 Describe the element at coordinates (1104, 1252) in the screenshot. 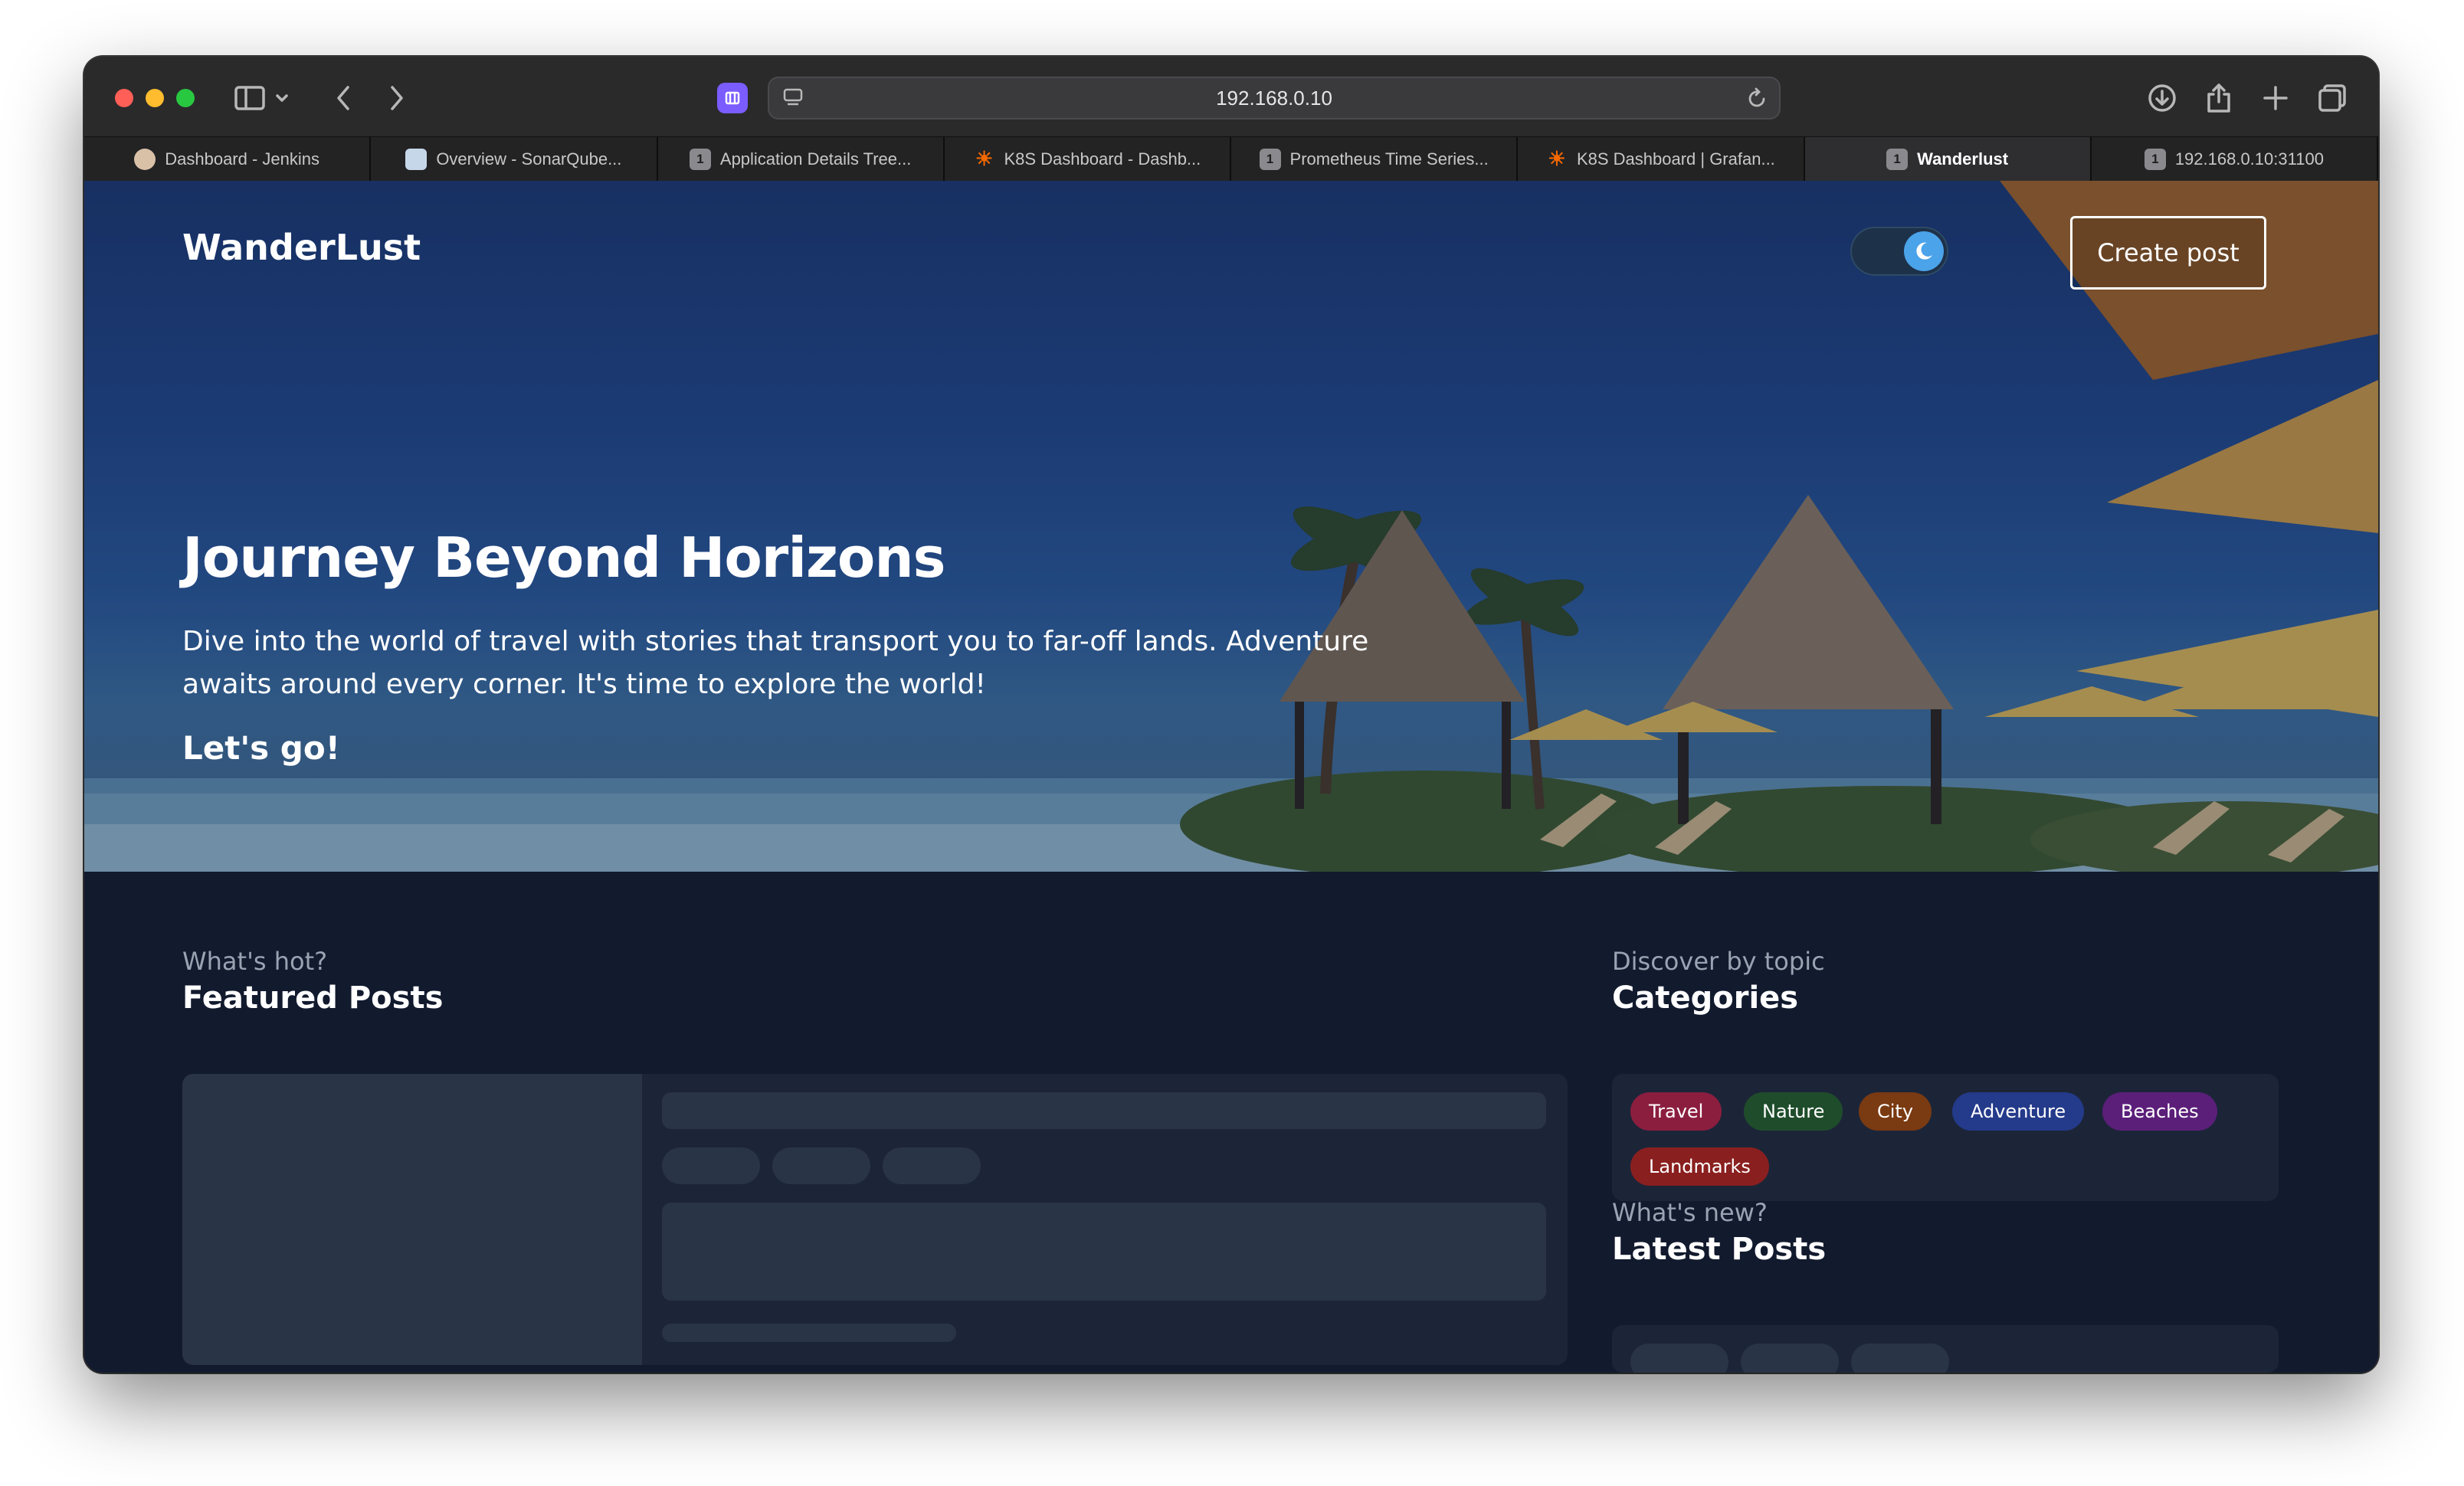

I see `skeleton-body` at that location.